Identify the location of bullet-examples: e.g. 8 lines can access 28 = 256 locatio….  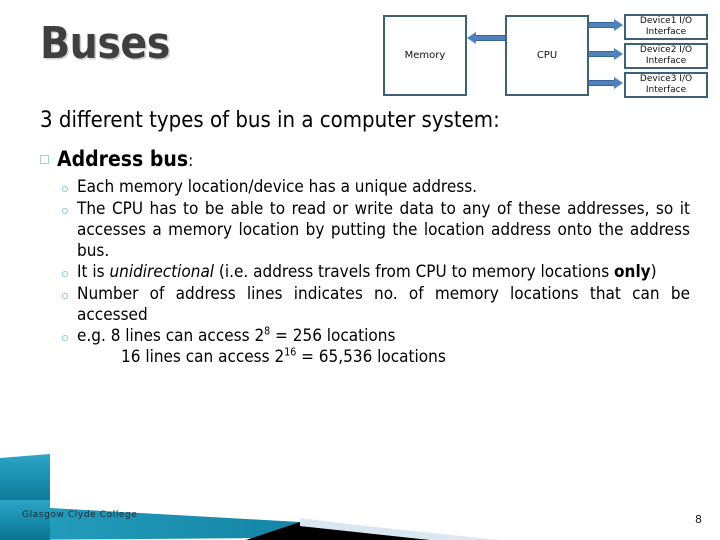
(383, 346).